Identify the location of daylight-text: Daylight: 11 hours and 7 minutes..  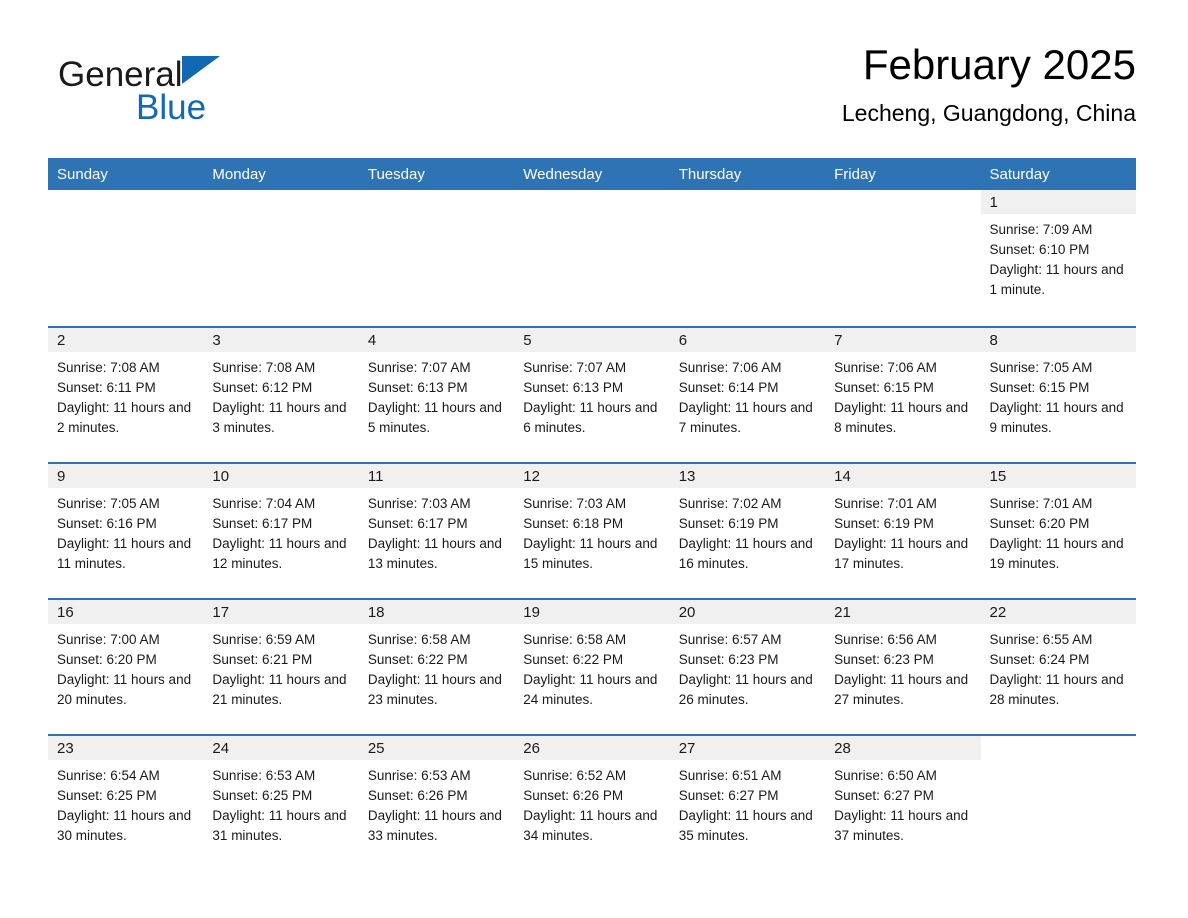
(745, 417).